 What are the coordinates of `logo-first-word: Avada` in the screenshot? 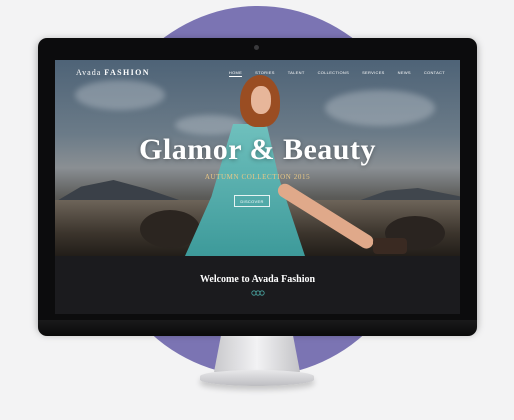 It's located at (89, 72).